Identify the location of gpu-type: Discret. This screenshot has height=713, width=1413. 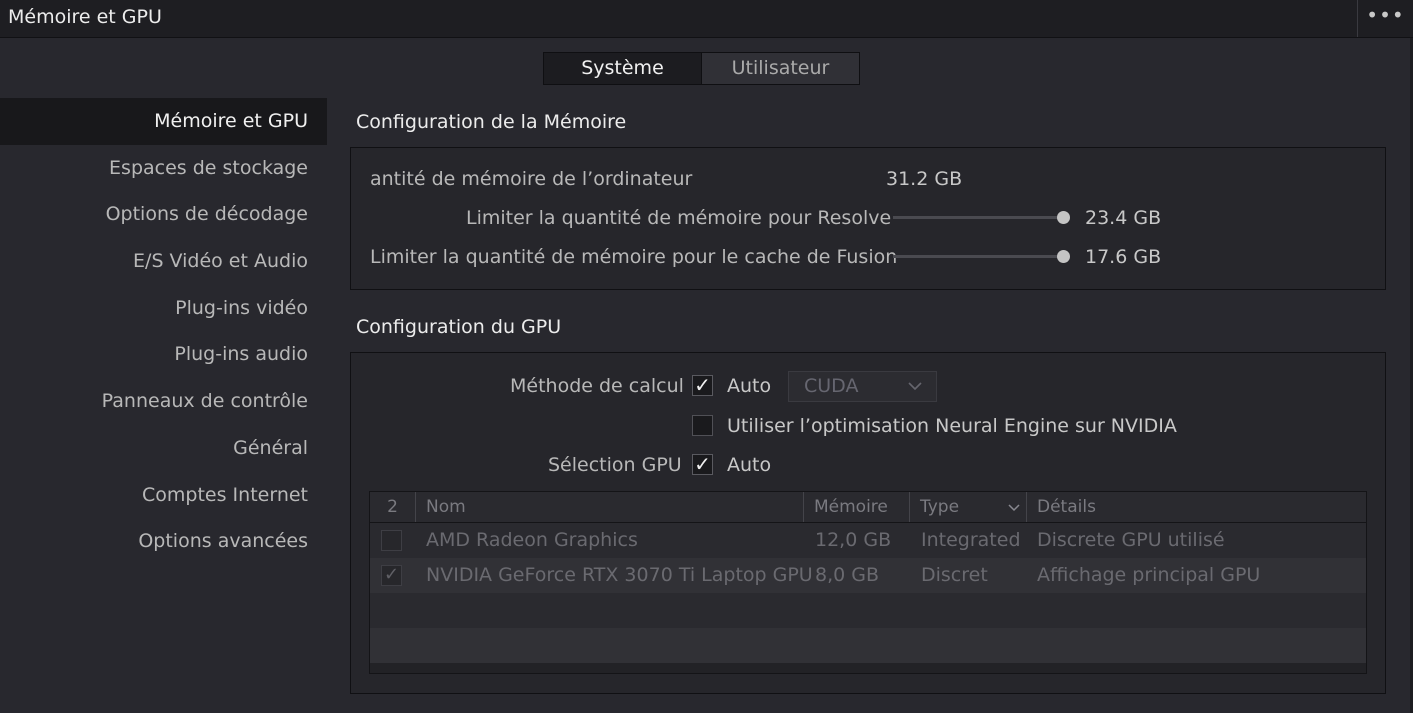
(954, 575).